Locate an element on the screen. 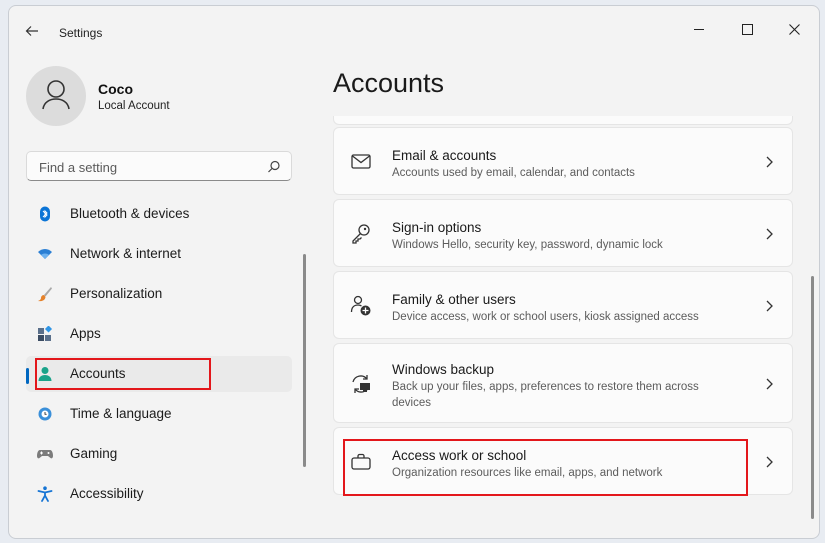  nav-label: Time & language is located at coordinates (121, 413).